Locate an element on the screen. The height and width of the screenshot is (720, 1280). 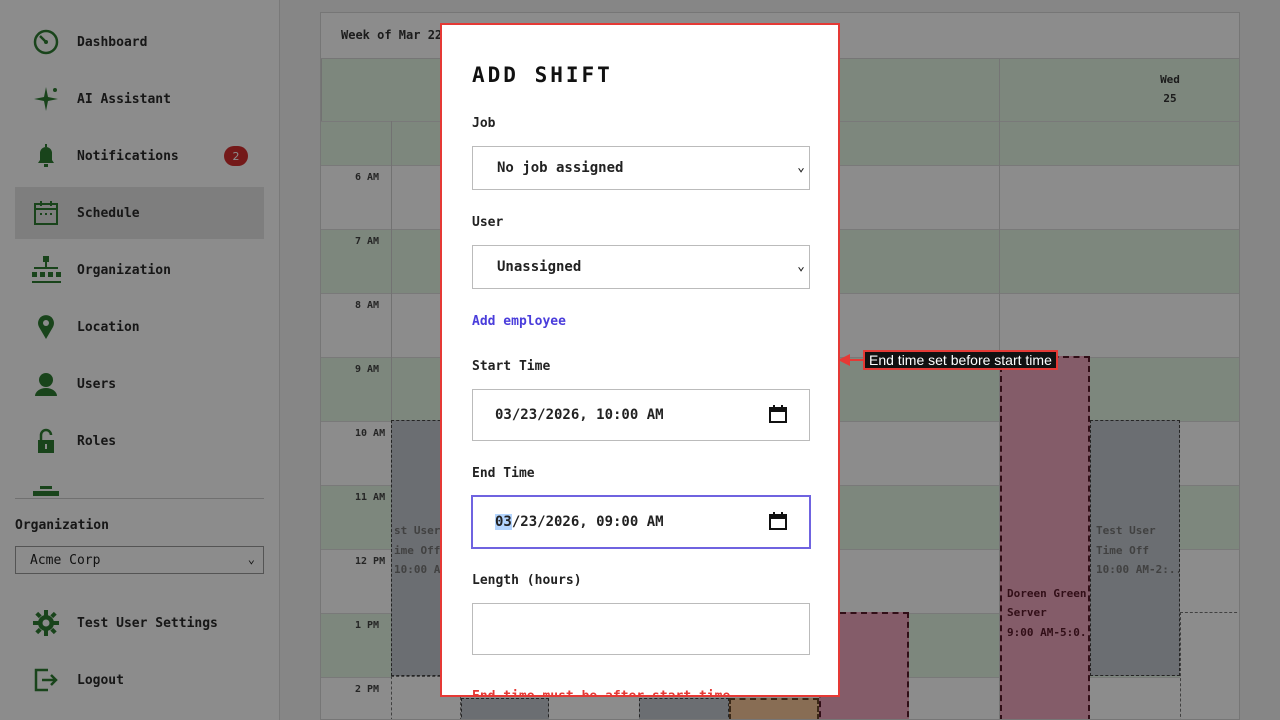
validation-error: End time must be after start time is located at coordinates (601, 693).